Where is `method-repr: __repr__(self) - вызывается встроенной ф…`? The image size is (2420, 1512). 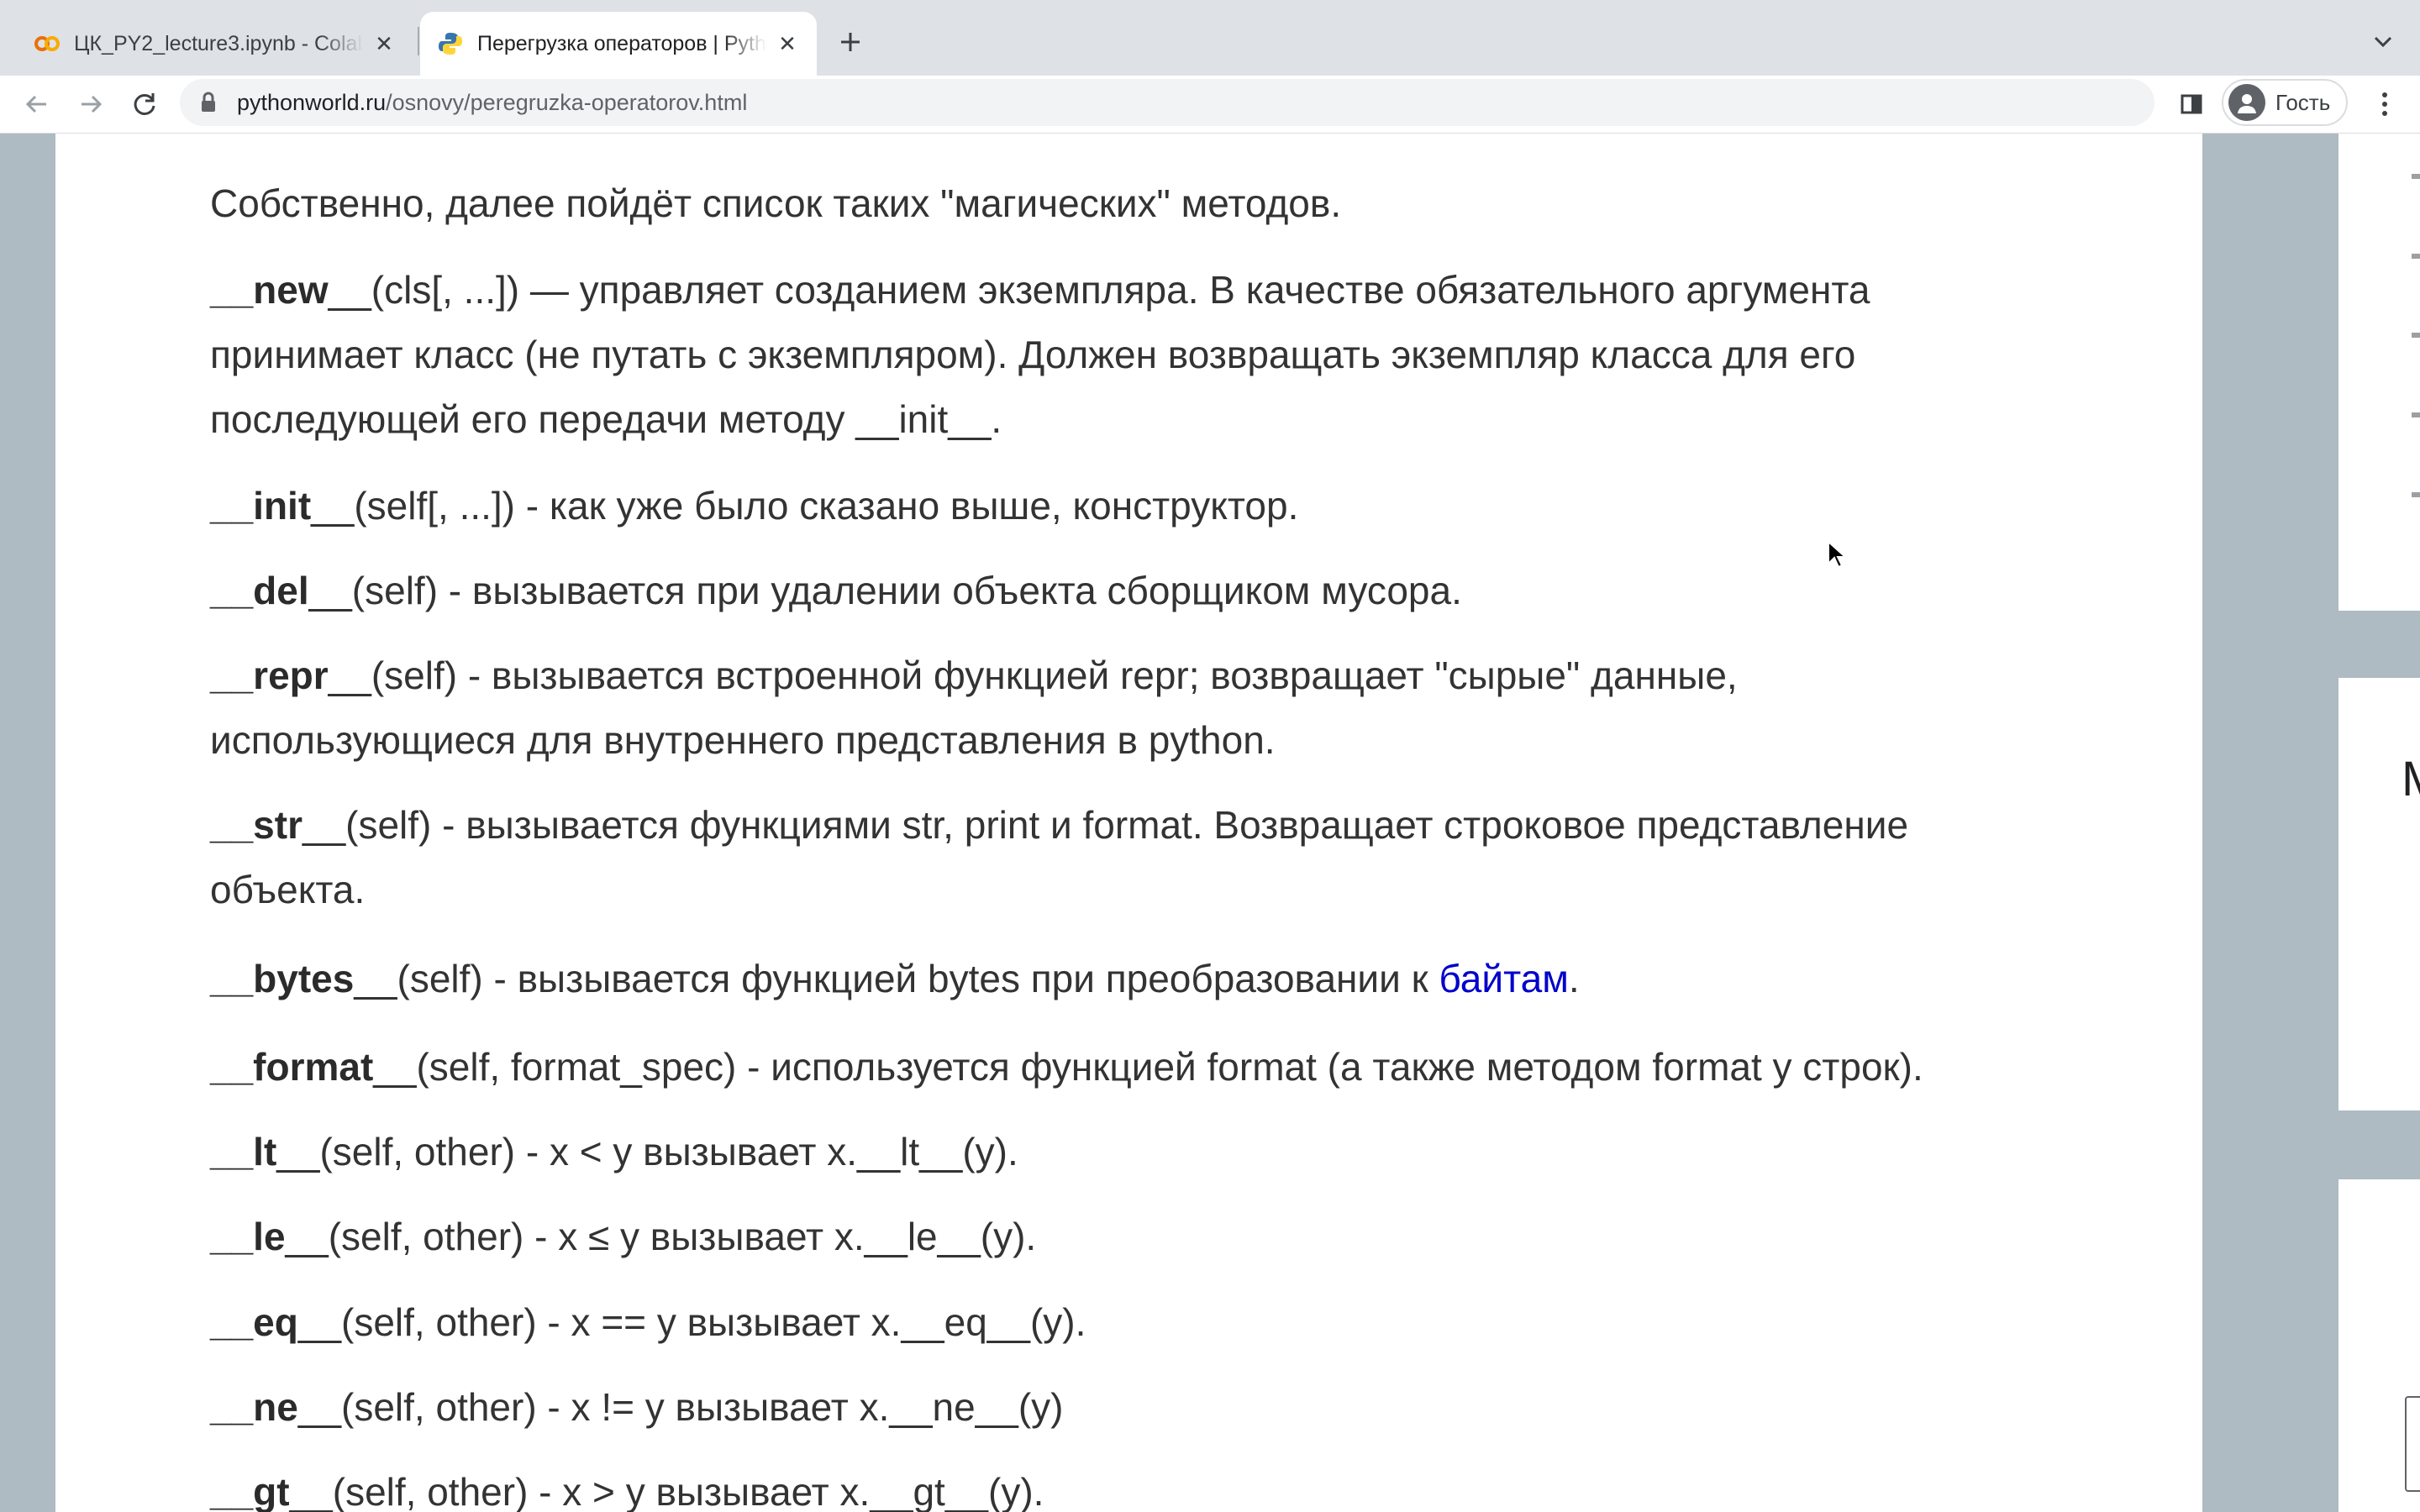 method-repr: __repr__(self) - вызывается встроенной ф… is located at coordinates (974, 675).